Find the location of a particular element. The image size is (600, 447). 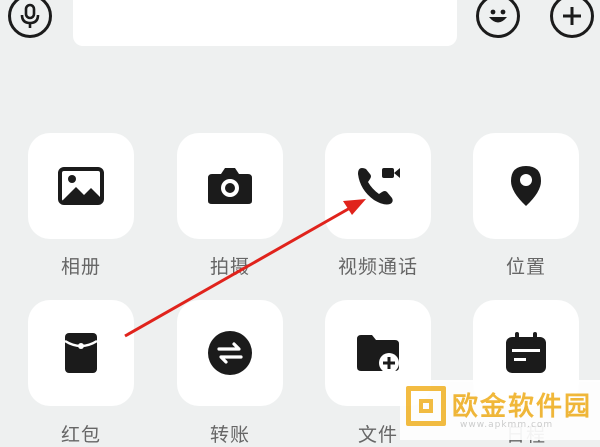

red-packet-icon is located at coordinates (81, 353).